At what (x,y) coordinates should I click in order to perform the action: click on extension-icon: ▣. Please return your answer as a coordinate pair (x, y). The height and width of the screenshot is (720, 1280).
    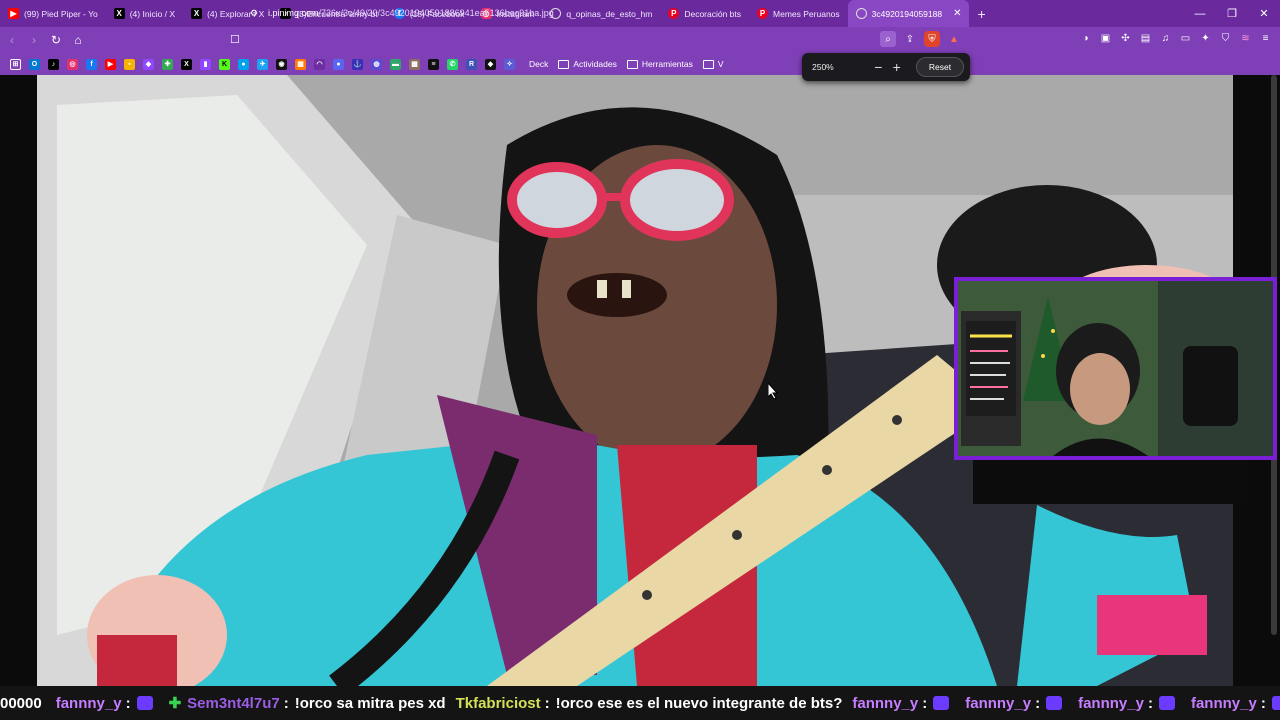
    Looking at the image, I should click on (1105, 38).